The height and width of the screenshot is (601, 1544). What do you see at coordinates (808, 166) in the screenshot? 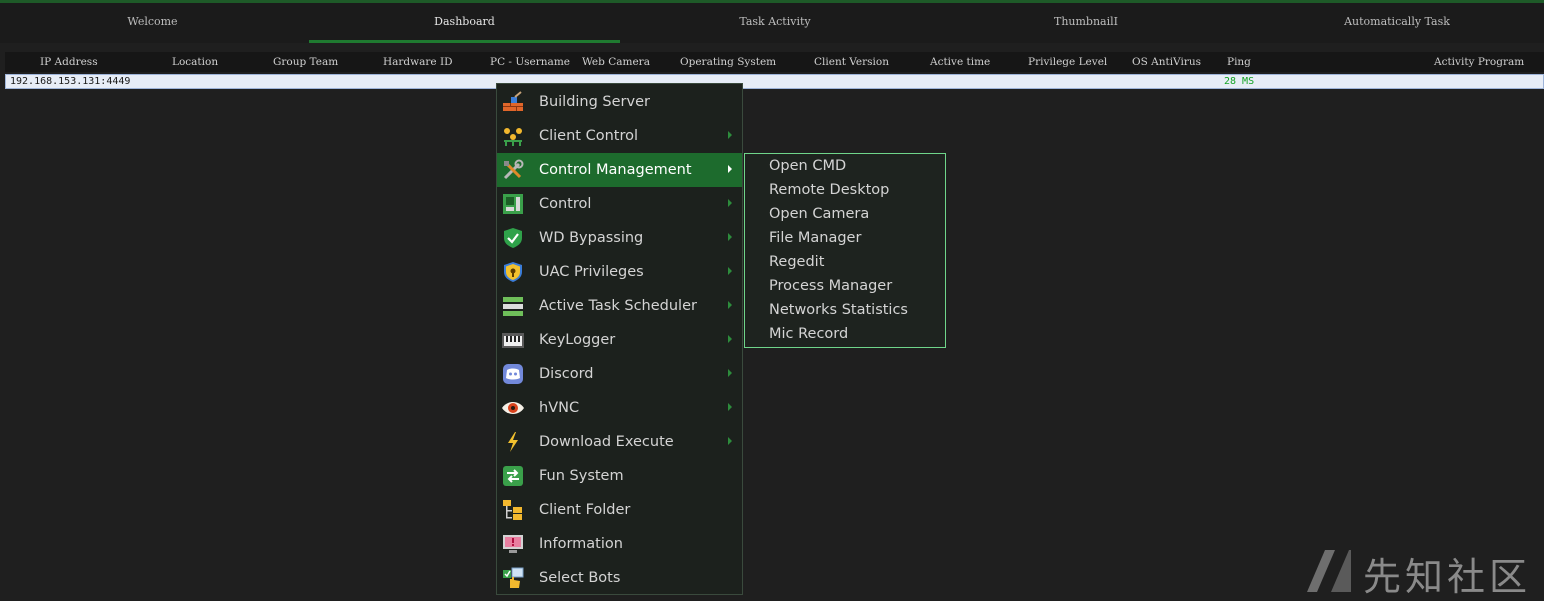
I see `submenu-item-label: Open CMD` at bounding box center [808, 166].